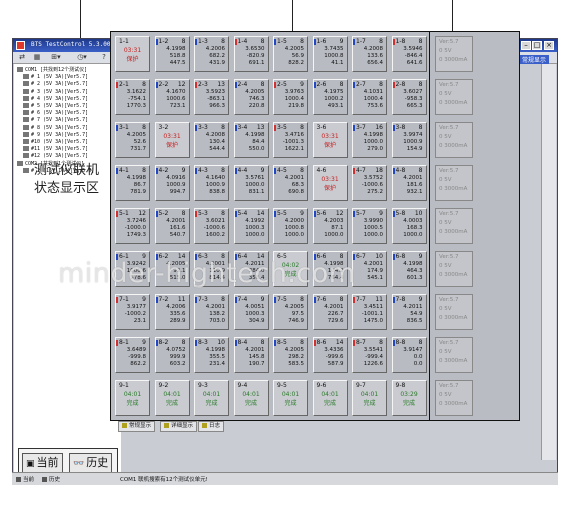 Image resolution: width=572 pixels, height=515 pixels. What do you see at coordinates (56, 57) in the screenshot?
I see `layout-dropdown-icon: ⊞▾` at bounding box center [56, 57].